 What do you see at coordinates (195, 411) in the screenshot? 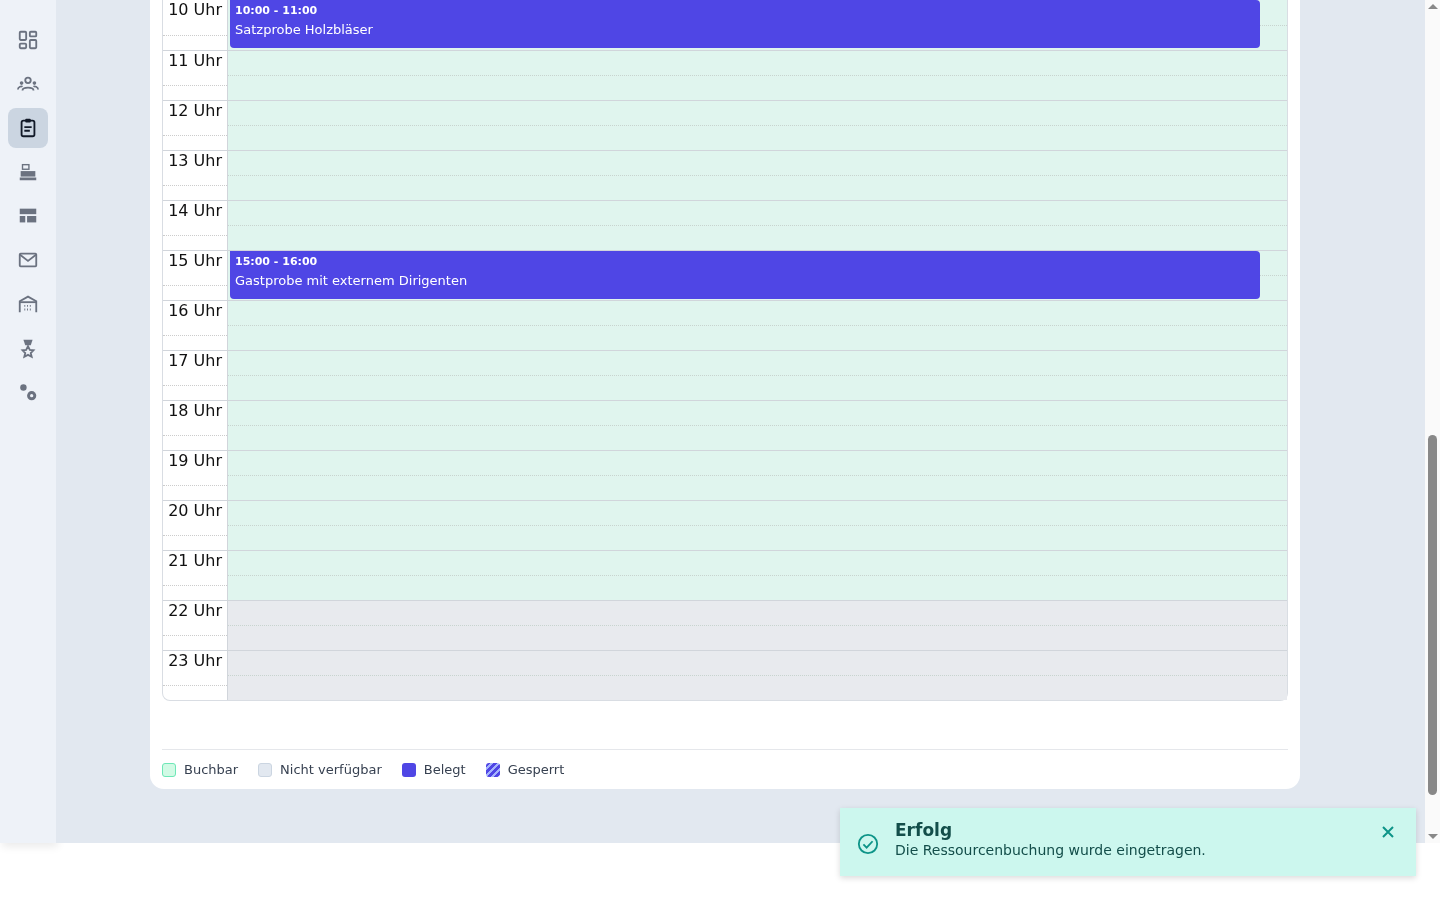
I see `hour-label: 18 Uhr` at bounding box center [195, 411].